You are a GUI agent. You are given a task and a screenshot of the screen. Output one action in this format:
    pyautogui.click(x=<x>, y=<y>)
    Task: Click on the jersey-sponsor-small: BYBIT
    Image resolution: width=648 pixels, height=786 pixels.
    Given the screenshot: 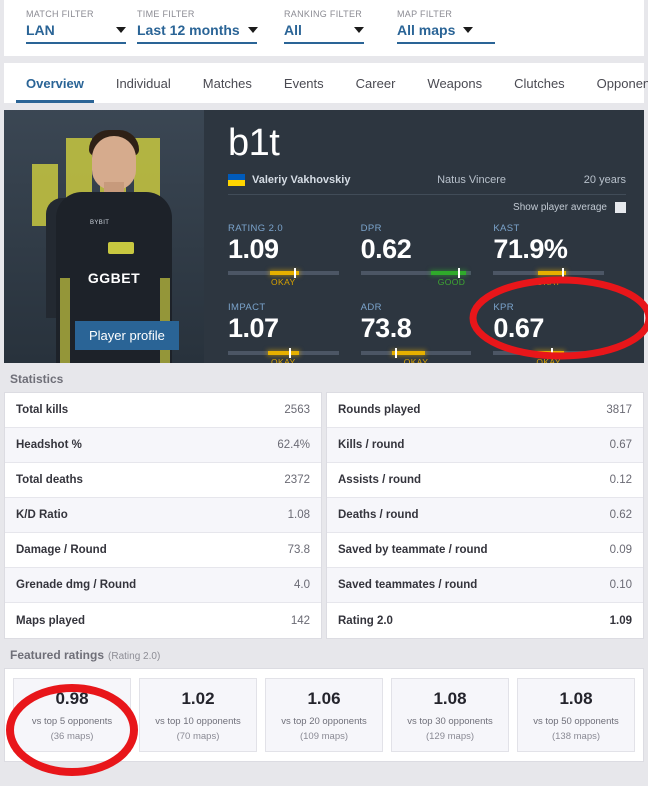 What is the action you would take?
    pyautogui.click(x=100, y=223)
    